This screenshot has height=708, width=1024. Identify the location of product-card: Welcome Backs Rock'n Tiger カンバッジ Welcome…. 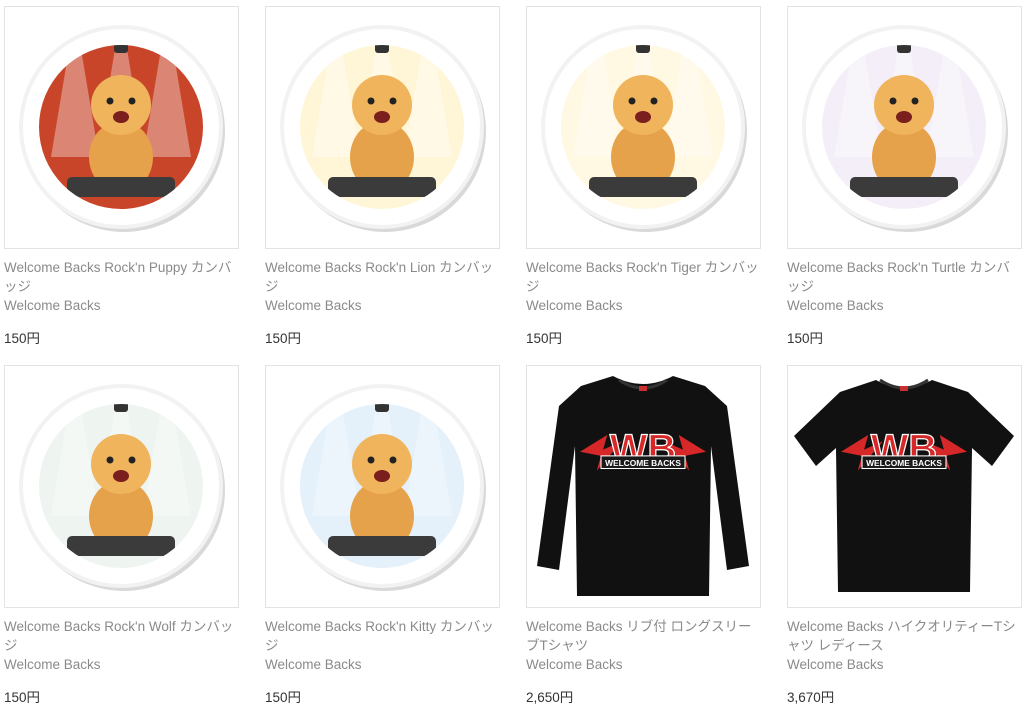
(643, 177).